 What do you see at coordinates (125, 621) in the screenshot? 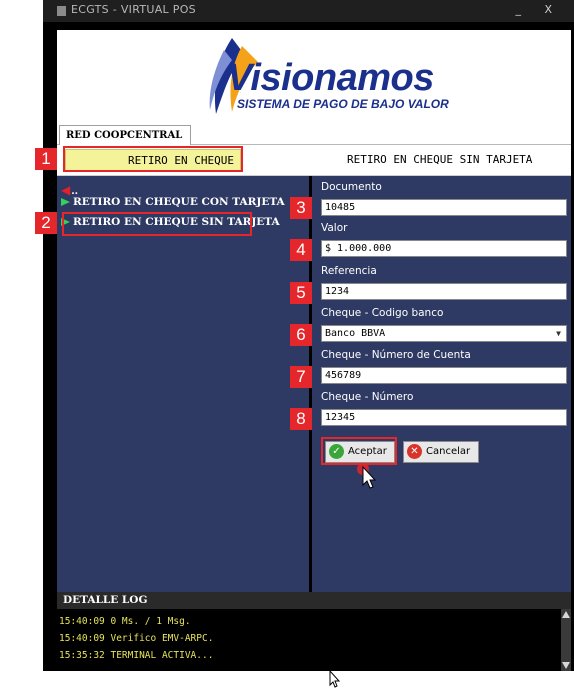
I see `log-line: 15:40:09 0 Ms. / 1 Msg.` at bounding box center [125, 621].